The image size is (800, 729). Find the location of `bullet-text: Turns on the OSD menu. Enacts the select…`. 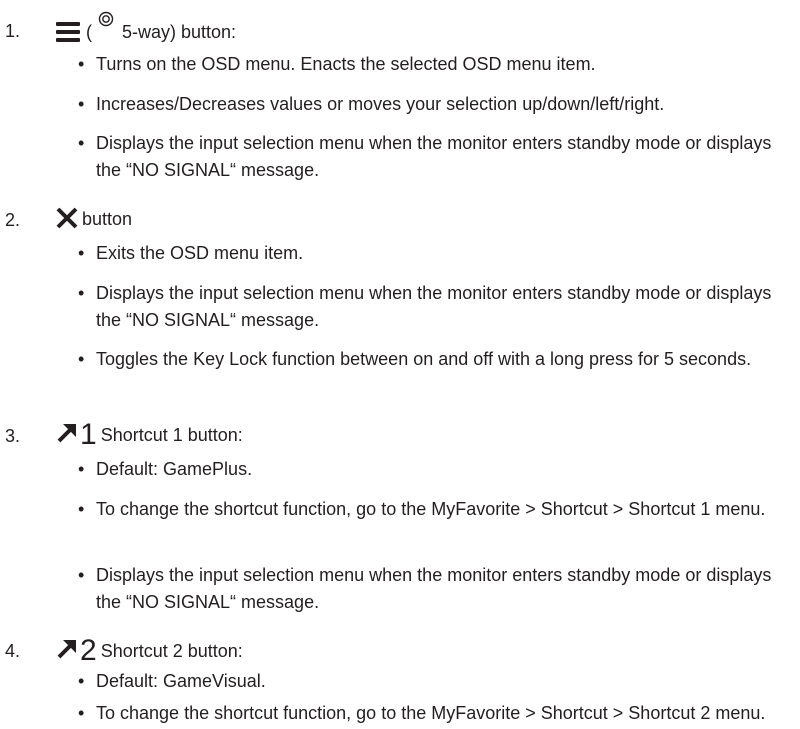

bullet-text: Turns on the OSD menu. Enacts the select… is located at coordinates (346, 64).